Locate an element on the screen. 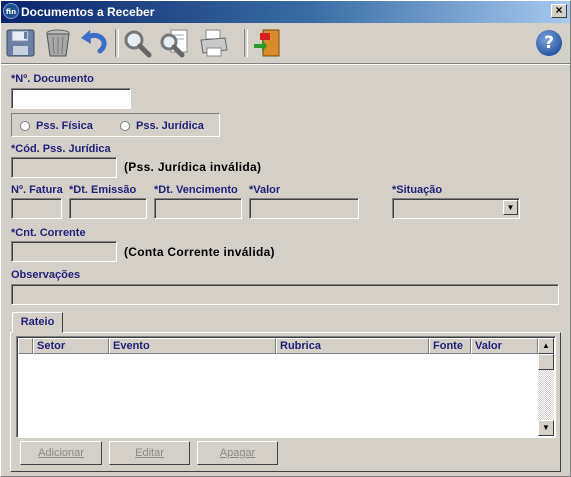 Image resolution: width=571 pixels, height=477 pixels. dt-emissao-input is located at coordinates (108, 208).